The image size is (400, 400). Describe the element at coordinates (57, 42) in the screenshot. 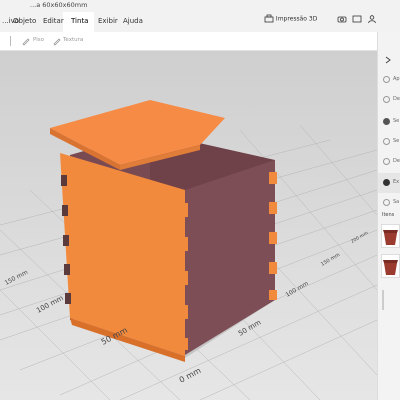

I see `texture-icon` at that location.